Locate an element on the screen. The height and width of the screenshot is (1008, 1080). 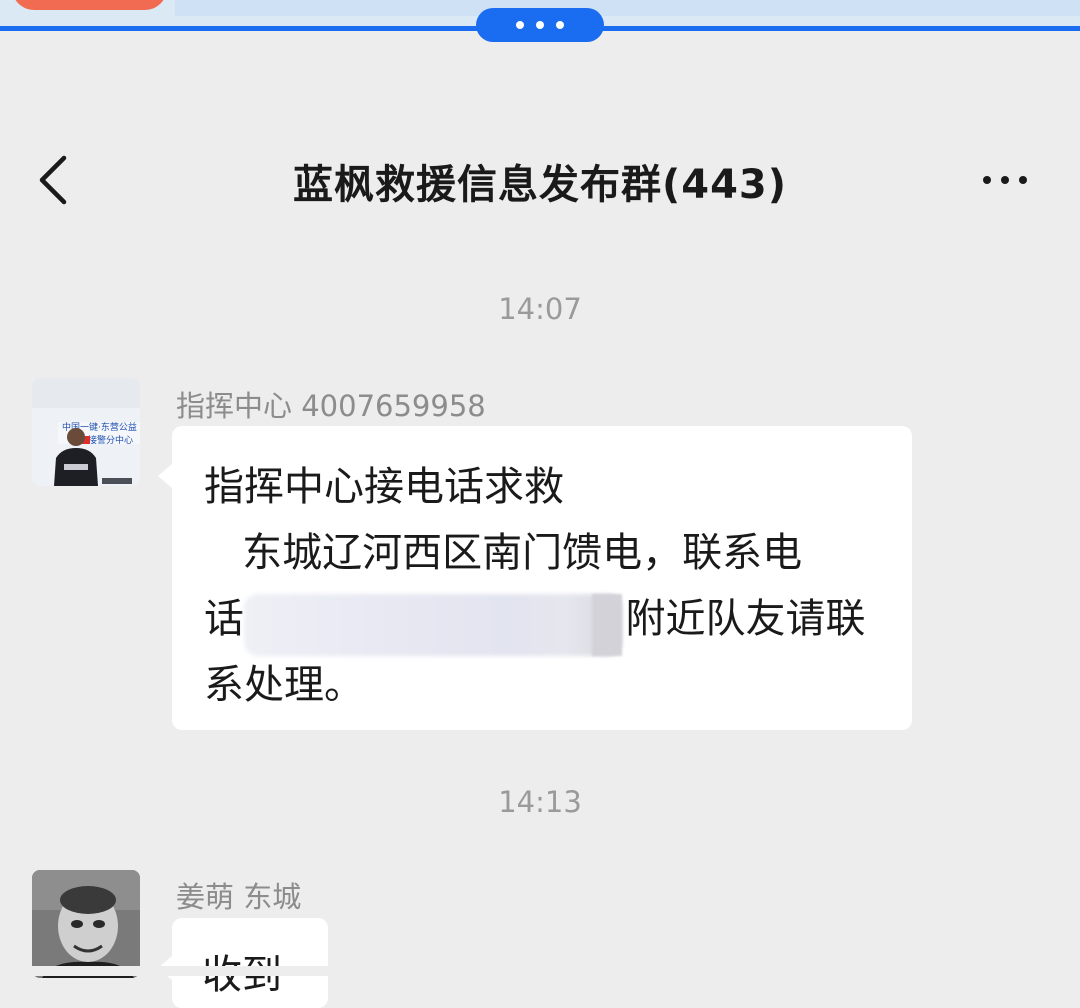
message-bubble: 收到 is located at coordinates (243, 963).